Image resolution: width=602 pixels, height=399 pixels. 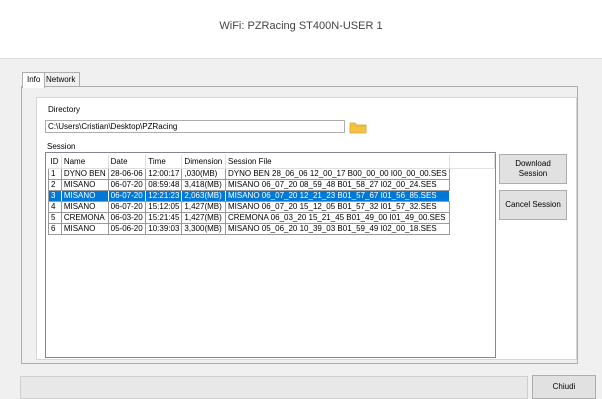 What do you see at coordinates (55, 162) in the screenshot?
I see `column-header-id: ID` at bounding box center [55, 162].